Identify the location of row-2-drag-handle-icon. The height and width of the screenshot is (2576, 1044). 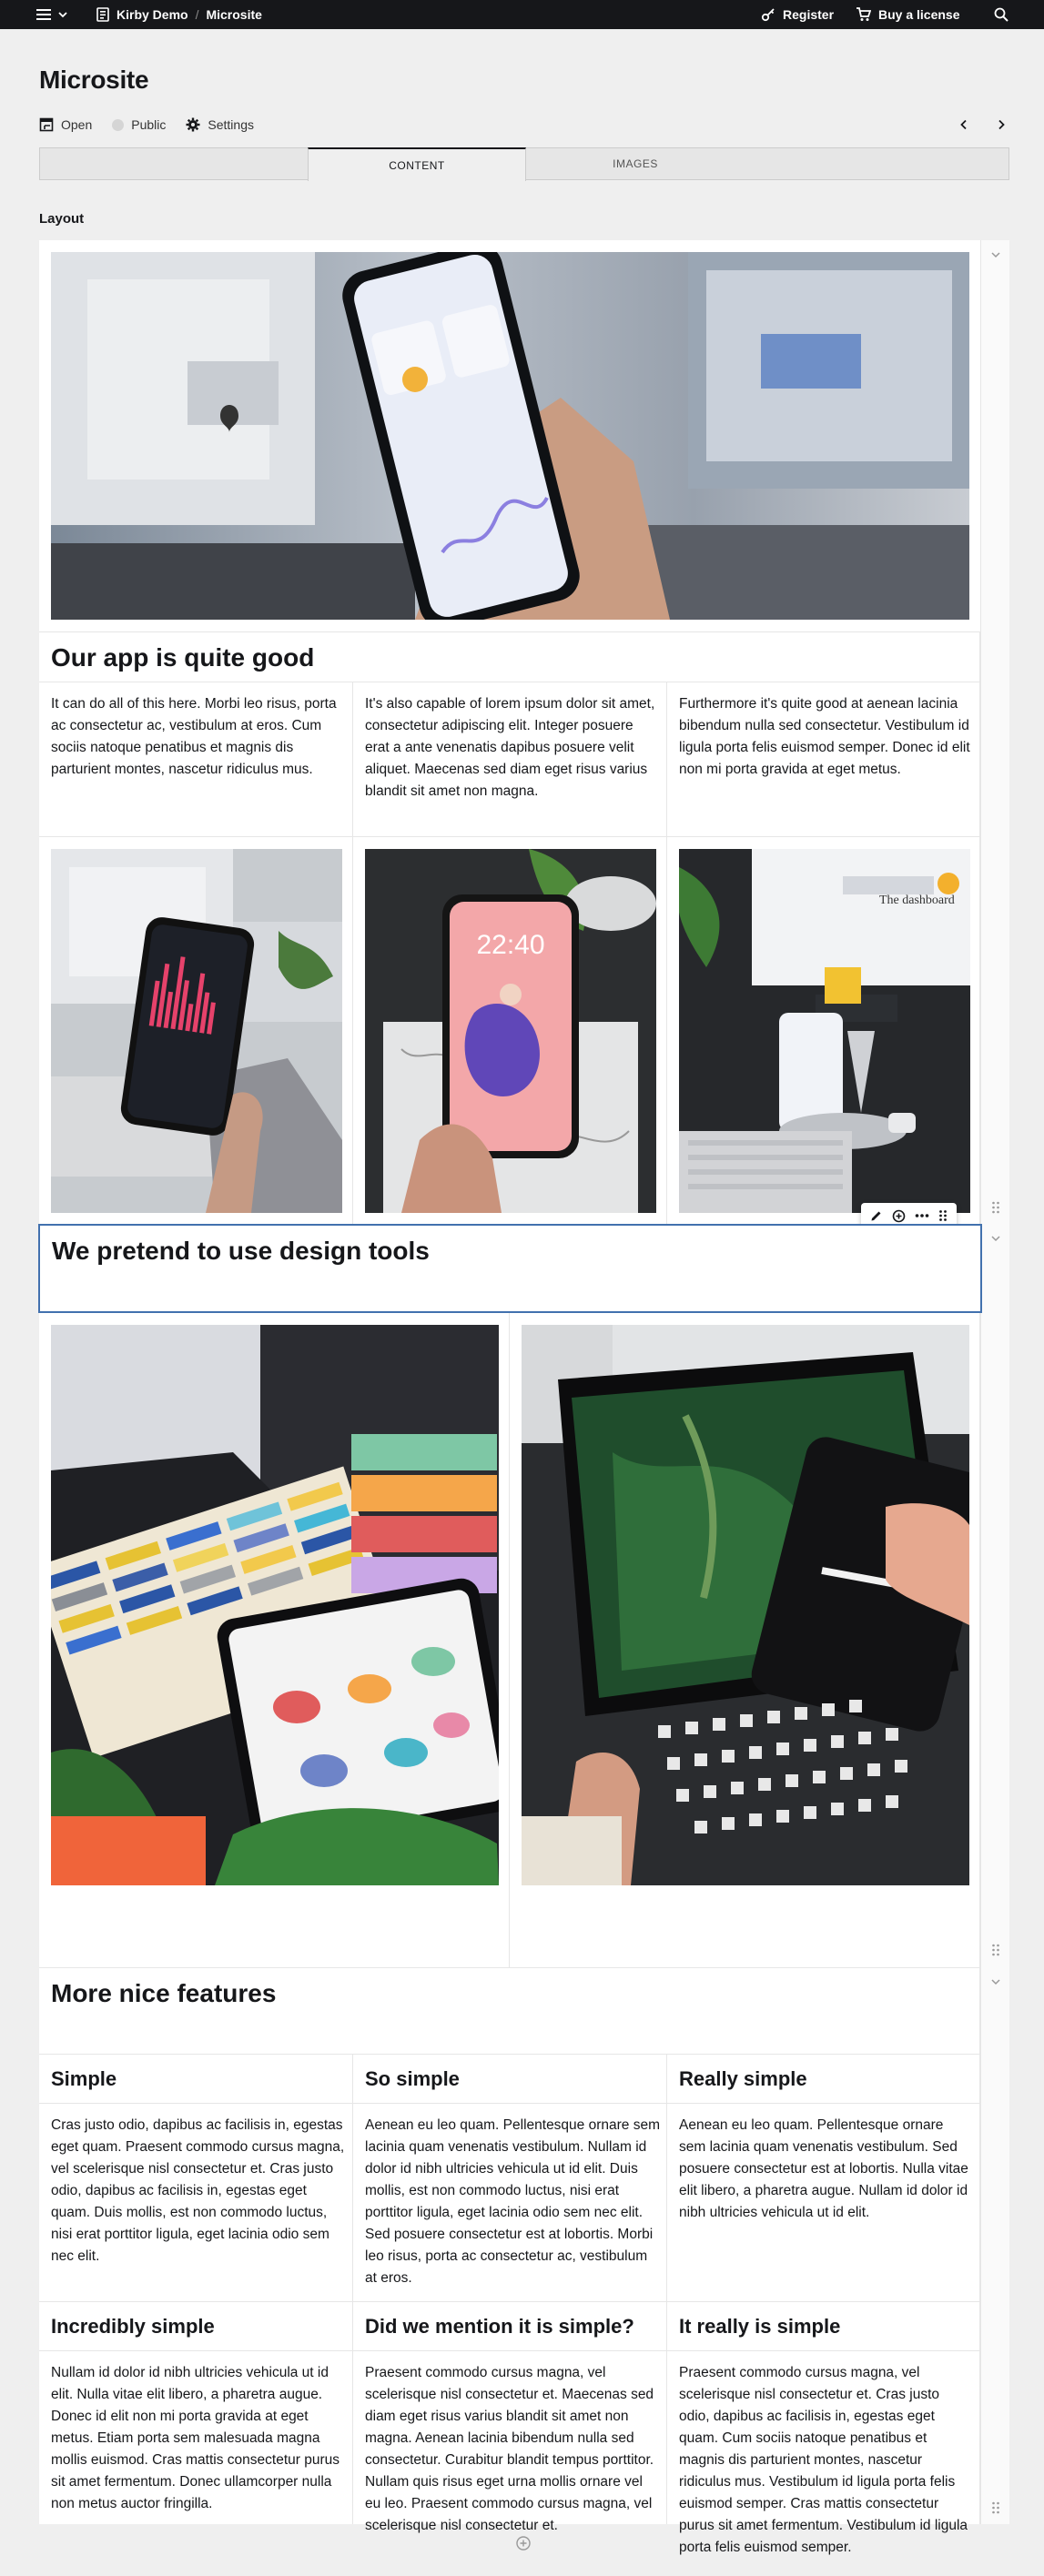
(996, 1950).